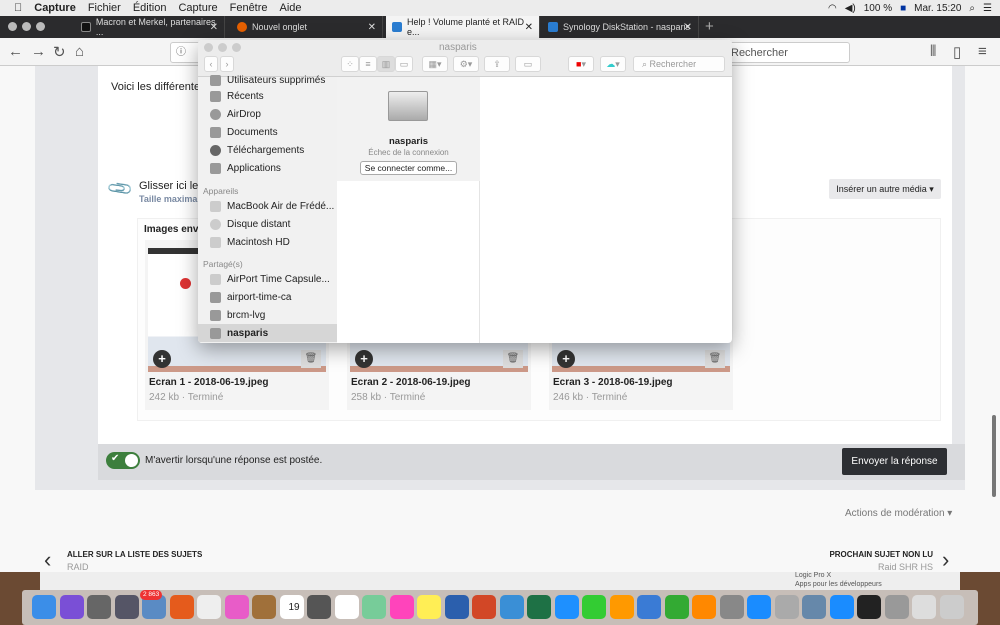  What do you see at coordinates (267, 150) in the screenshot?
I see `sidebar-item-telechargements: Téléchargements` at bounding box center [267, 150].